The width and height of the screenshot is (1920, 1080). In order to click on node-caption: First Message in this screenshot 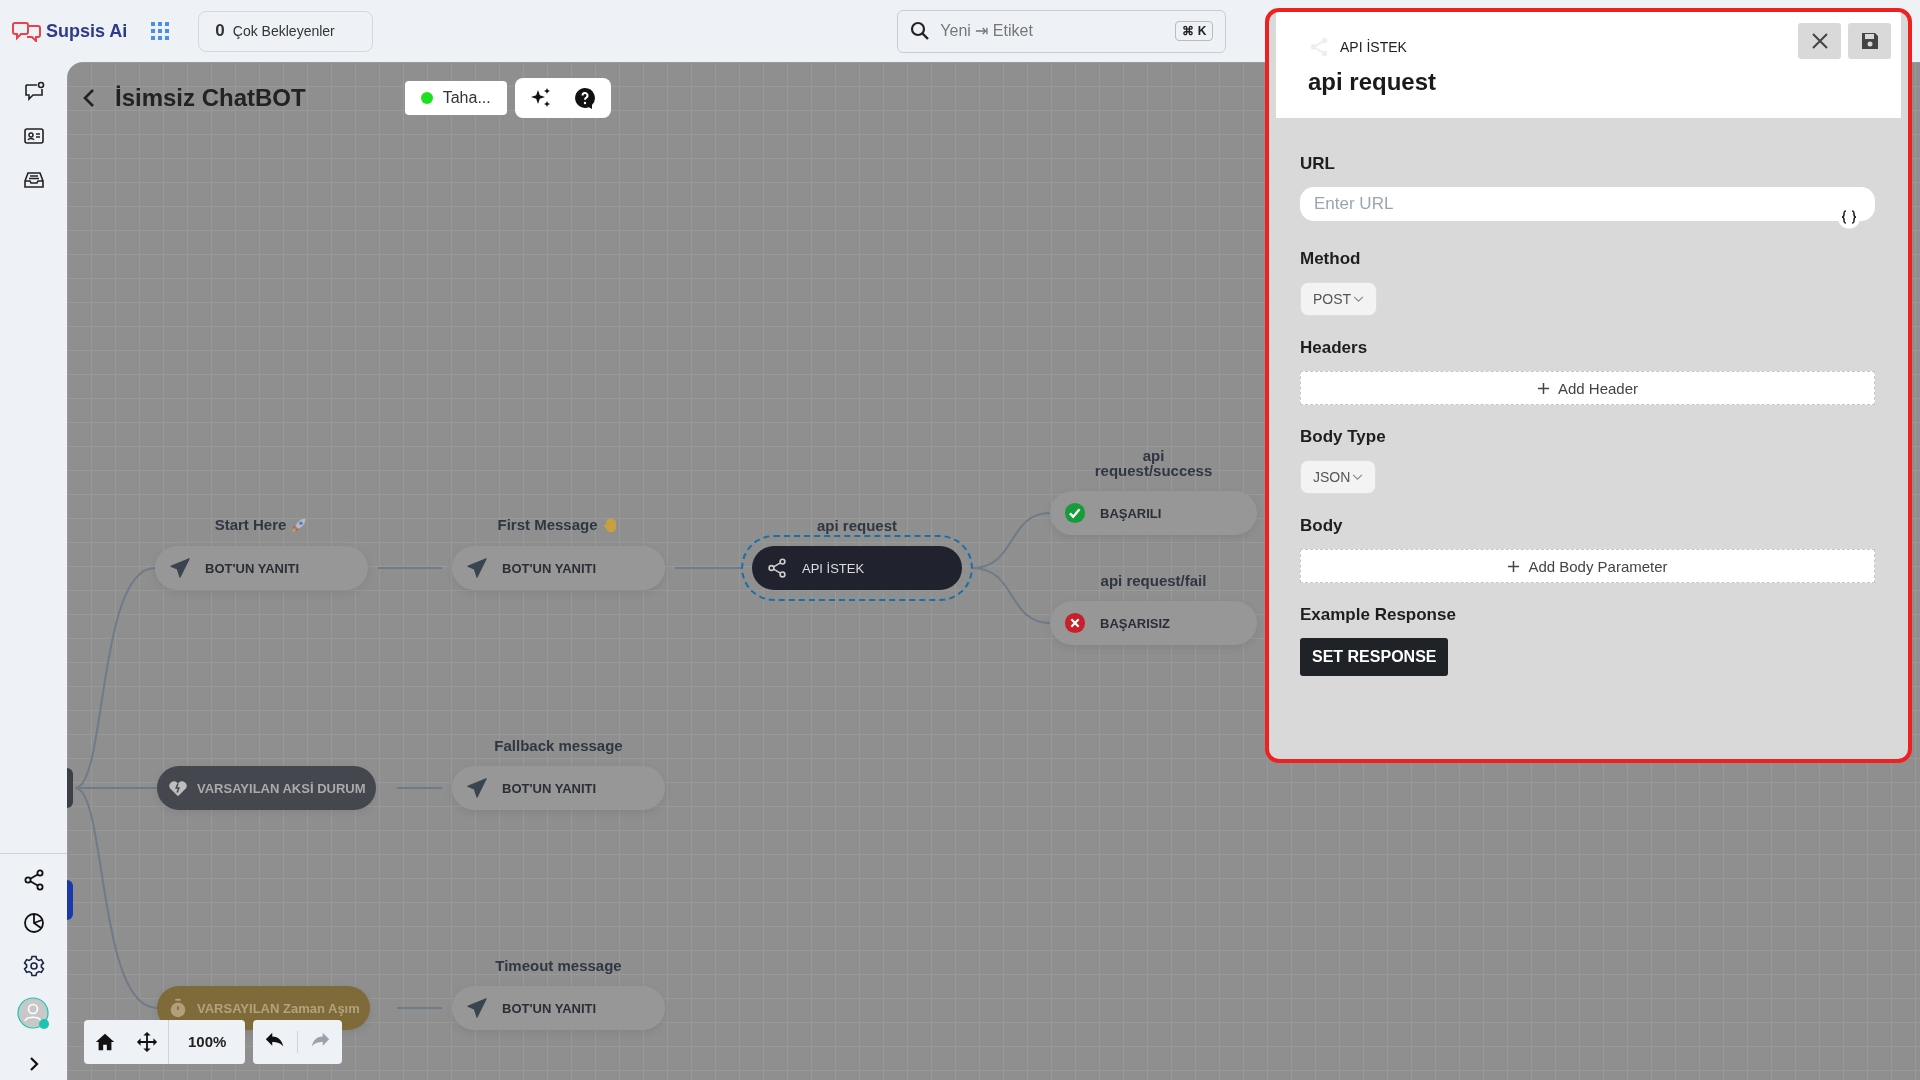, I will do `click(547, 525)`.